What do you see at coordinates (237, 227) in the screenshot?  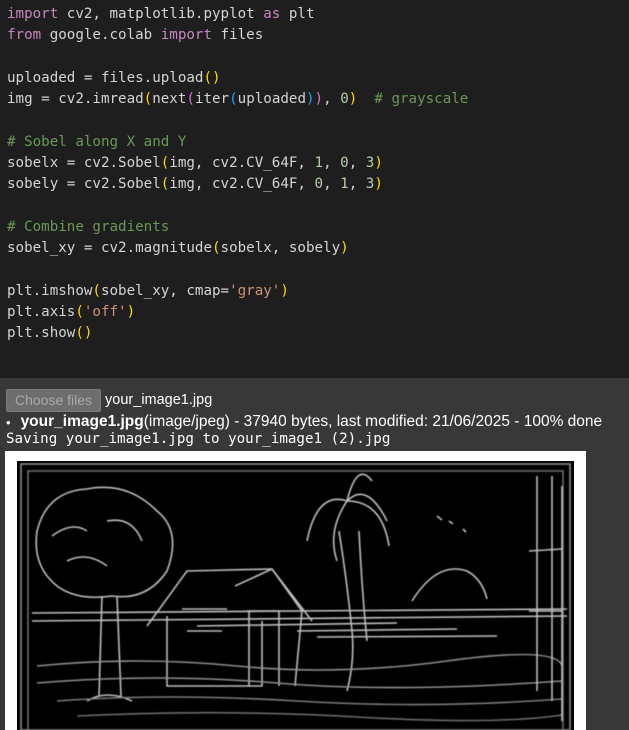 I see `code-line: # Combine gradients` at bounding box center [237, 227].